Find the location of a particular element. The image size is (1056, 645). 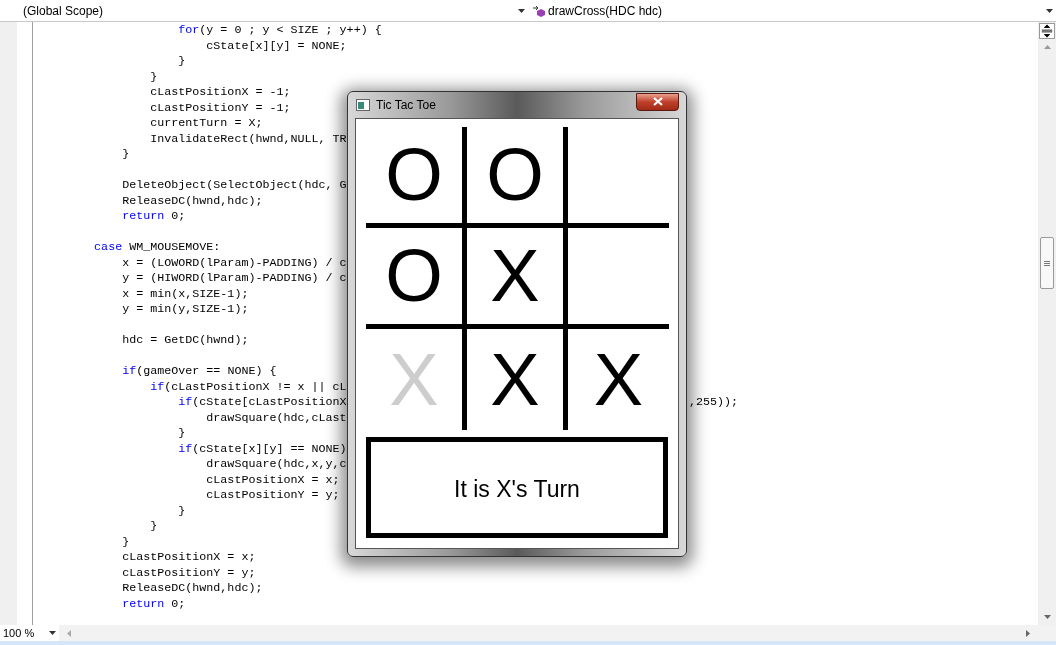

code-line: if(cState[cLastPositionX is located at coordinates (262, 403).